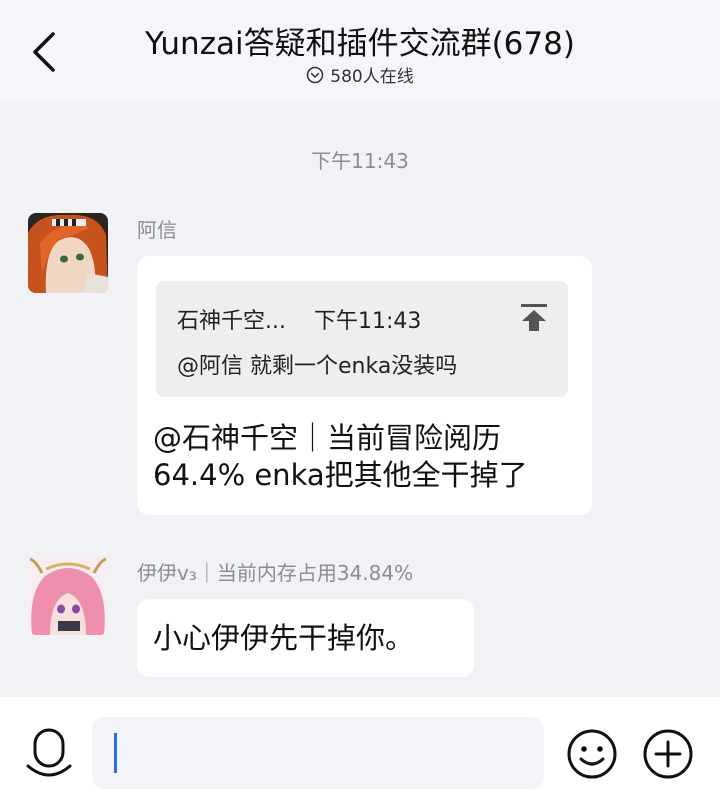 The image size is (720, 809). What do you see at coordinates (115, 753) in the screenshot?
I see `text-caret` at bounding box center [115, 753].